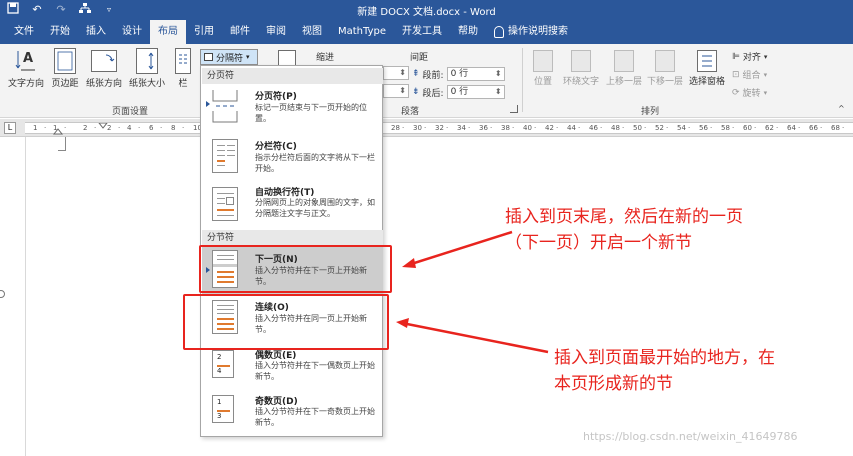 This screenshot has height=456, width=853. I want to click on selection-pane-icon, so click(707, 61).